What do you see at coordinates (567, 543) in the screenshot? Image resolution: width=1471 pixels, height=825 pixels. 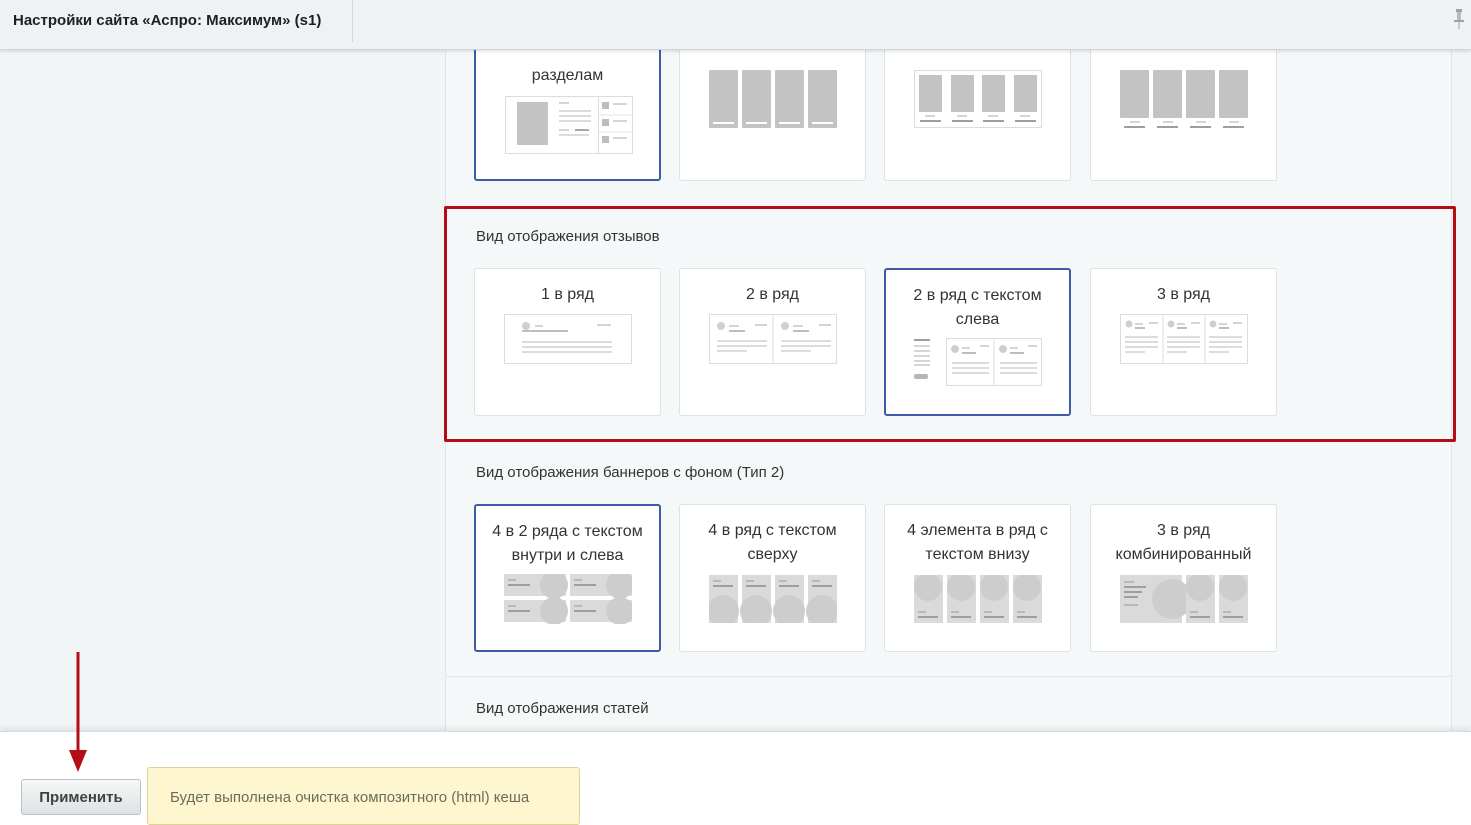 I see `option-label: 4 в 2 ряда с текстом внутри и слева` at bounding box center [567, 543].